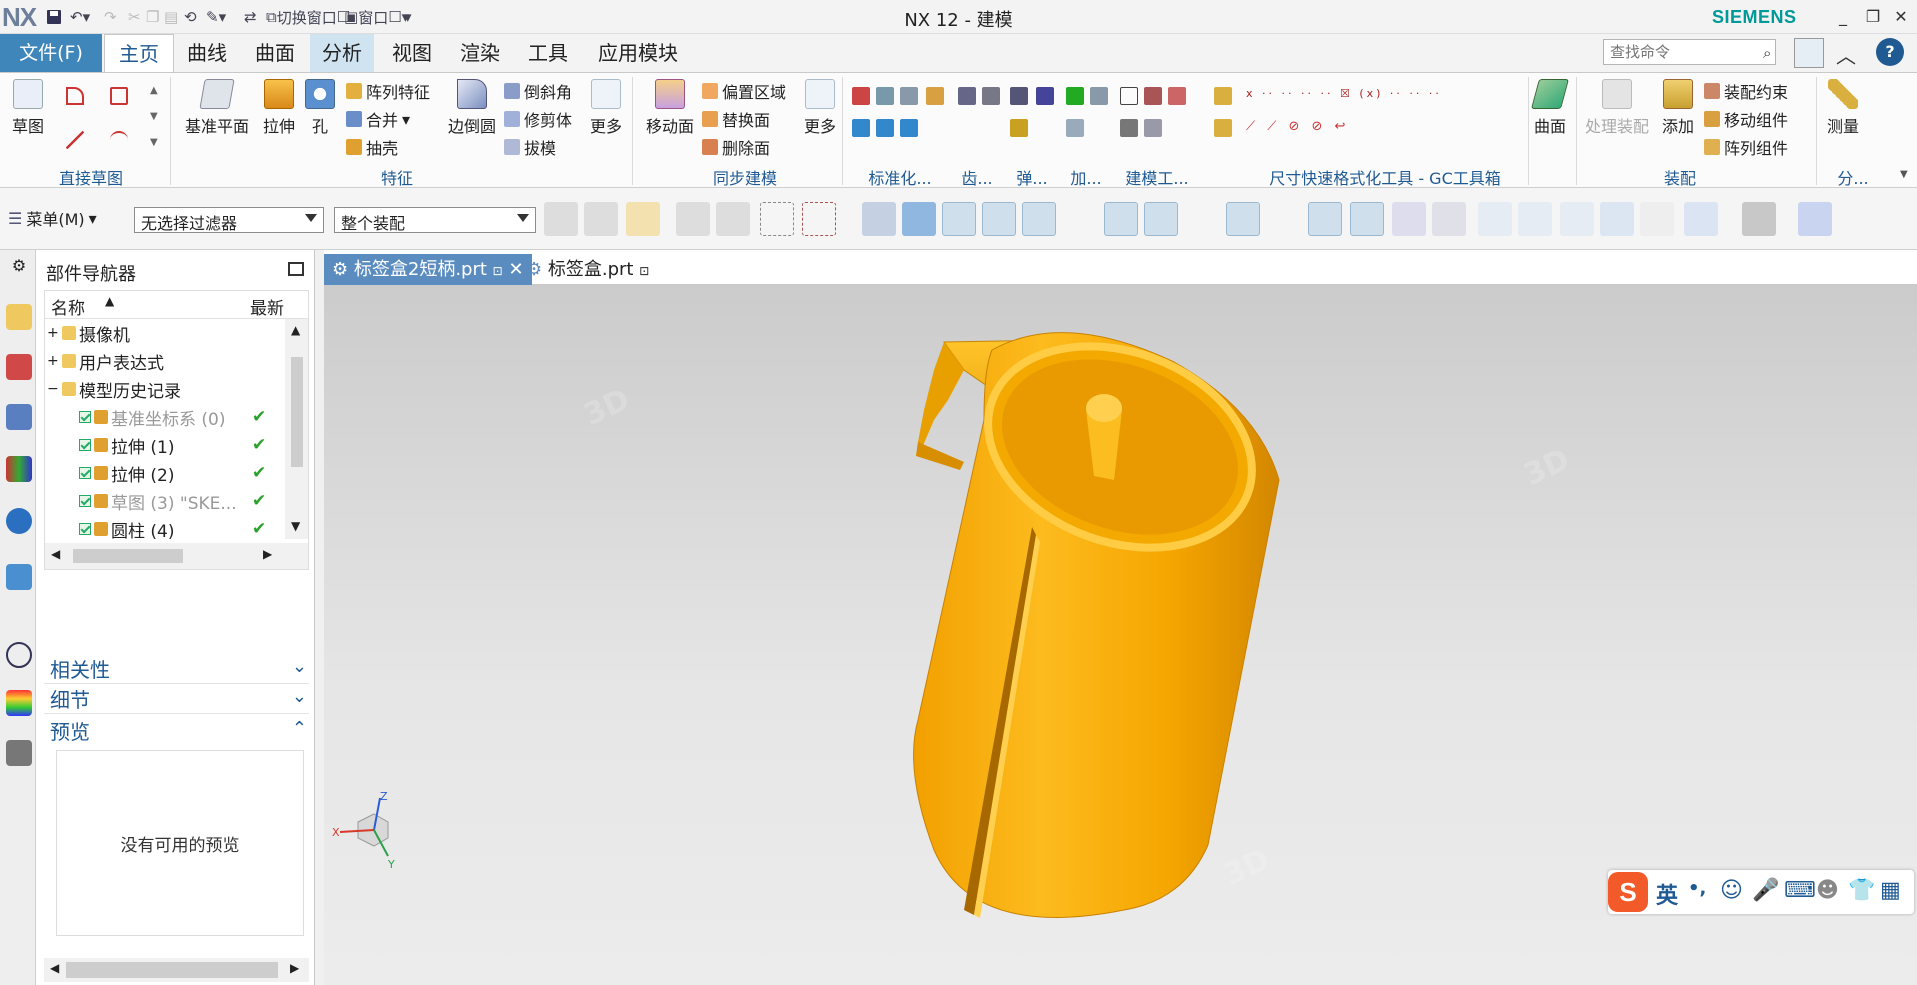 The width and height of the screenshot is (1917, 985). I want to click on section-preview: 预览 ⌃, so click(176, 731).